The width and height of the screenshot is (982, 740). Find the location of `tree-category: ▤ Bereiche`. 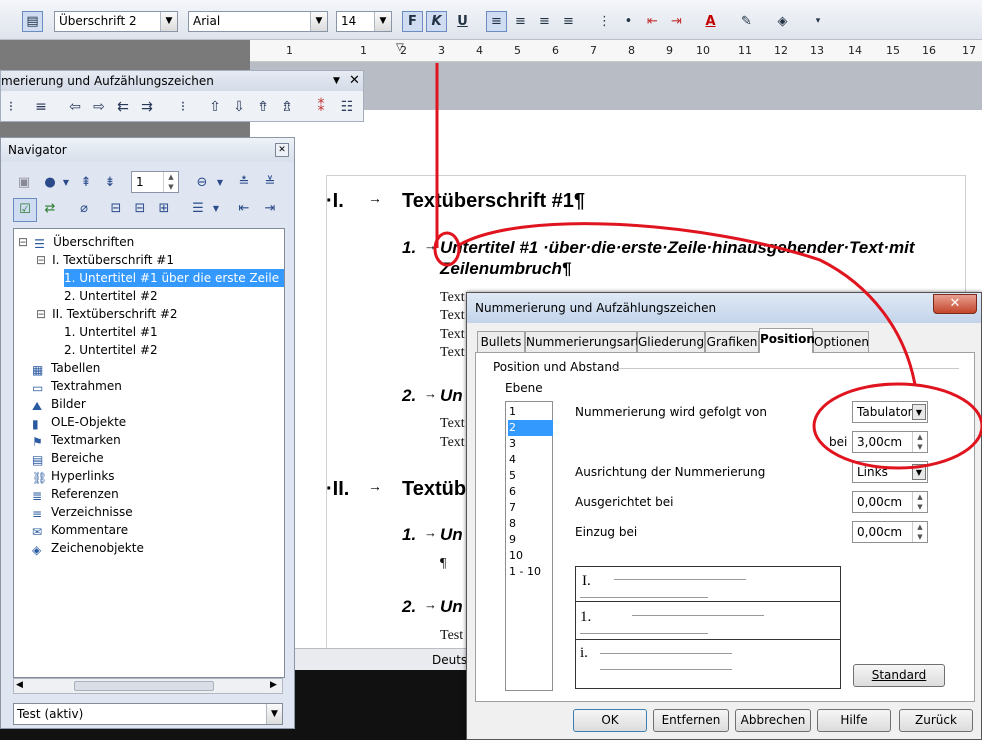

tree-category: ▤ Bereiche is located at coordinates (61, 458).